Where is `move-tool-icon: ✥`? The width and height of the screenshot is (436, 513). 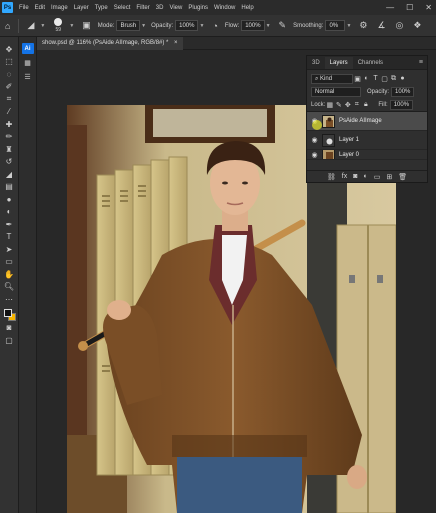 move-tool-icon: ✥ is located at coordinates (9, 49).